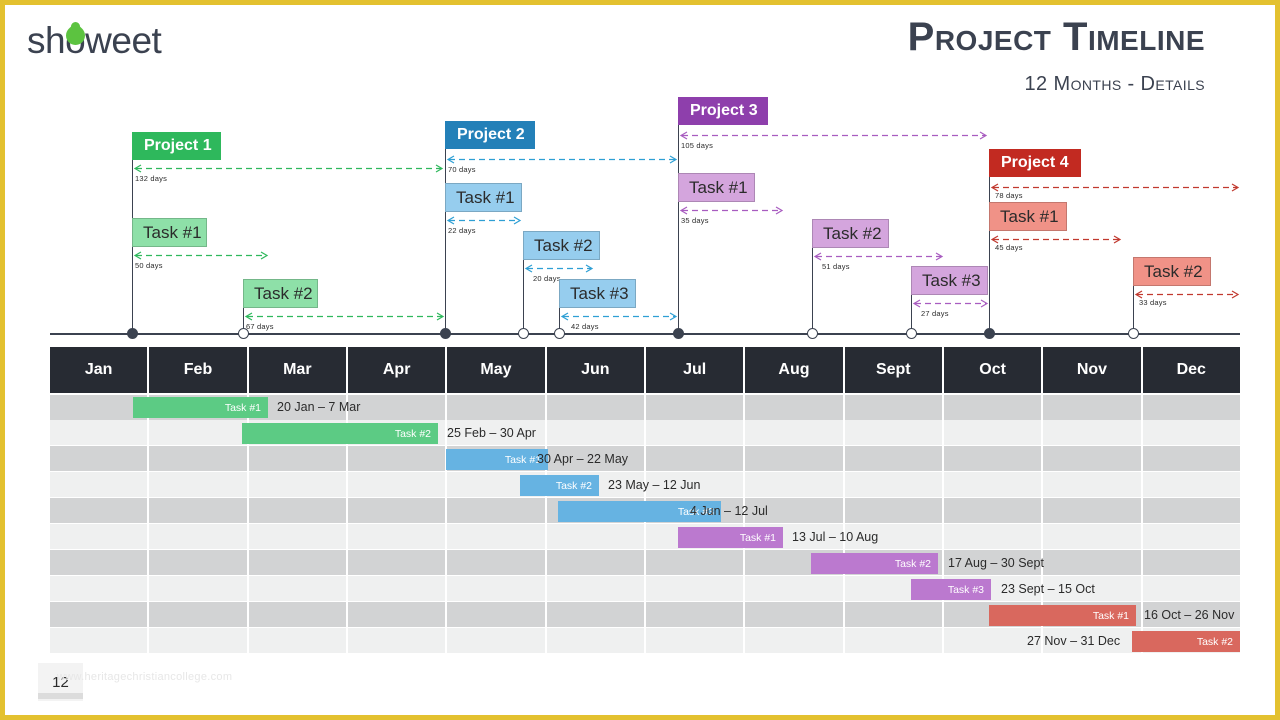 This screenshot has height=720, width=1280. What do you see at coordinates (1062, 615) in the screenshot?
I see `gantt-bar-row-9: Task #1` at bounding box center [1062, 615].